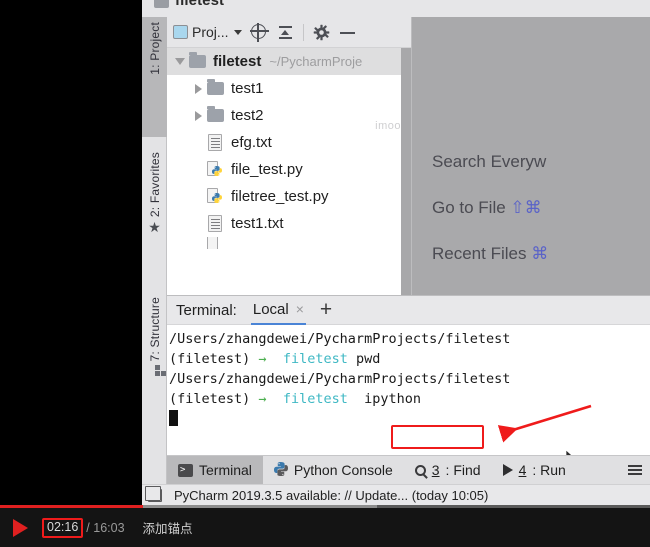 The image size is (650, 547). Describe the element at coordinates (289, 61) in the screenshot. I see `tree-row-root: filetest ~/PycharmProje` at that location.